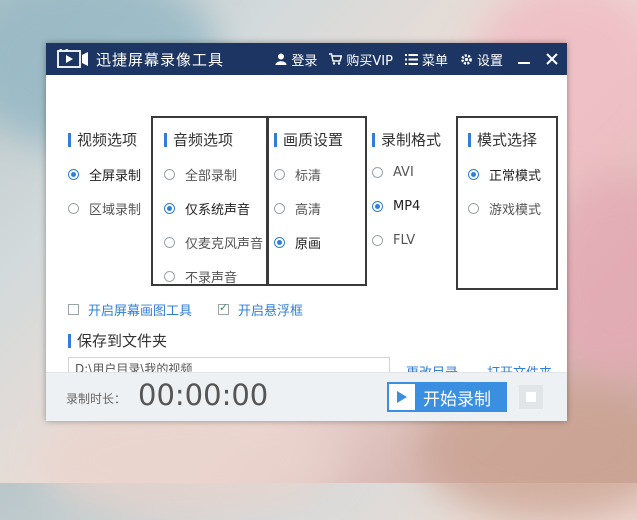  What do you see at coordinates (73, 59) in the screenshot?
I see `app-logo-icon` at bounding box center [73, 59].